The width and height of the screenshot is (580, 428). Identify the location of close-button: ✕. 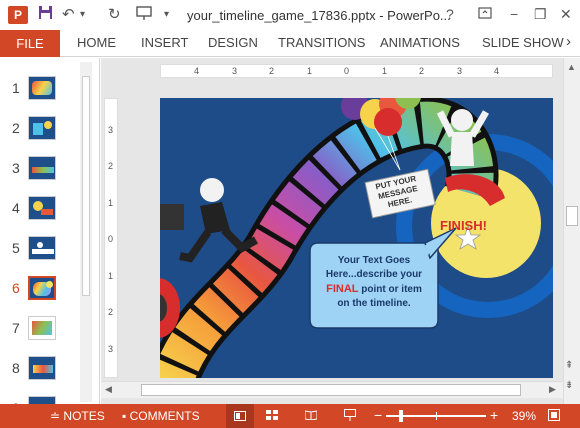
(566, 14).